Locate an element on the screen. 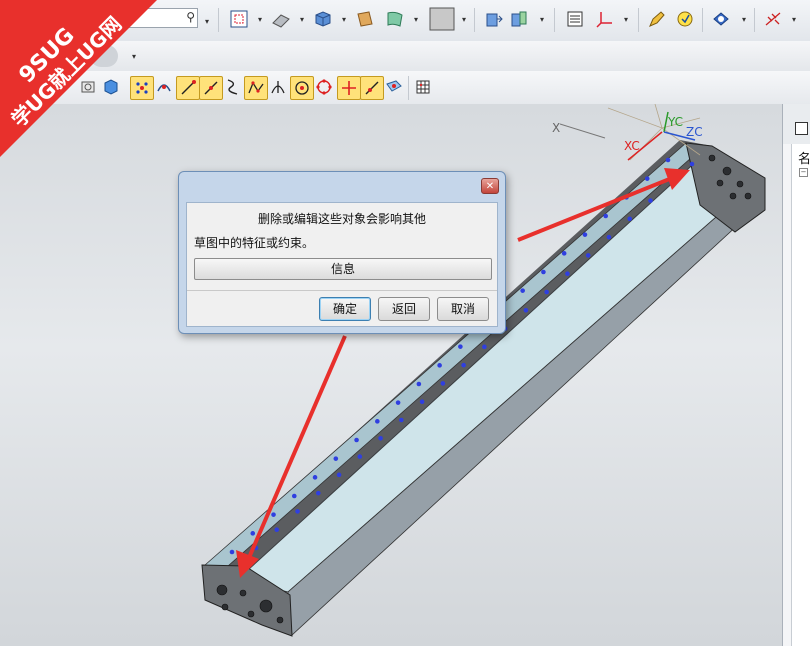 The image size is (810, 646). cancel-button: 取消 is located at coordinates (463, 309).